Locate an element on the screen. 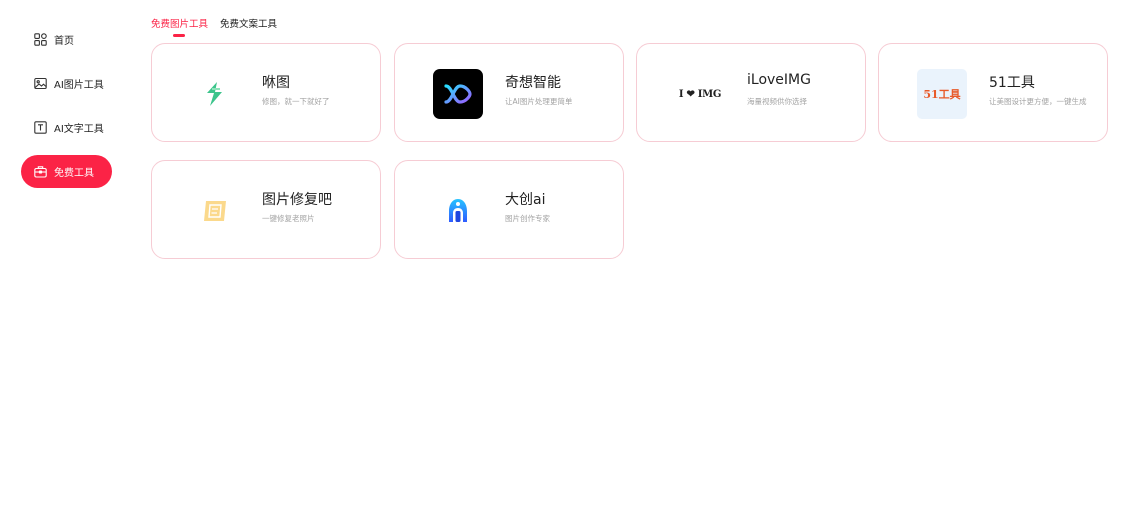 Image resolution: width=1125 pixels, height=505 pixels. sidebar: 首页 AI图片工具 AI文字工具 免费工具 is located at coordinates (67, 252).